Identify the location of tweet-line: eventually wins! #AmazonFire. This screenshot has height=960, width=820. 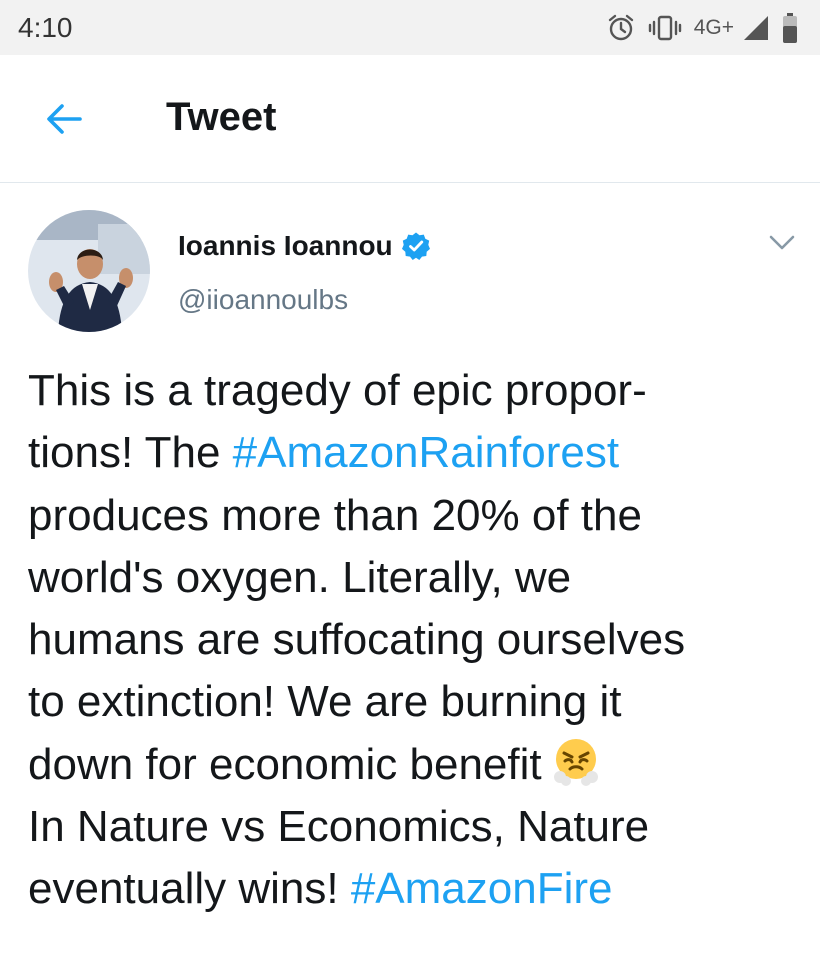
(320, 889).